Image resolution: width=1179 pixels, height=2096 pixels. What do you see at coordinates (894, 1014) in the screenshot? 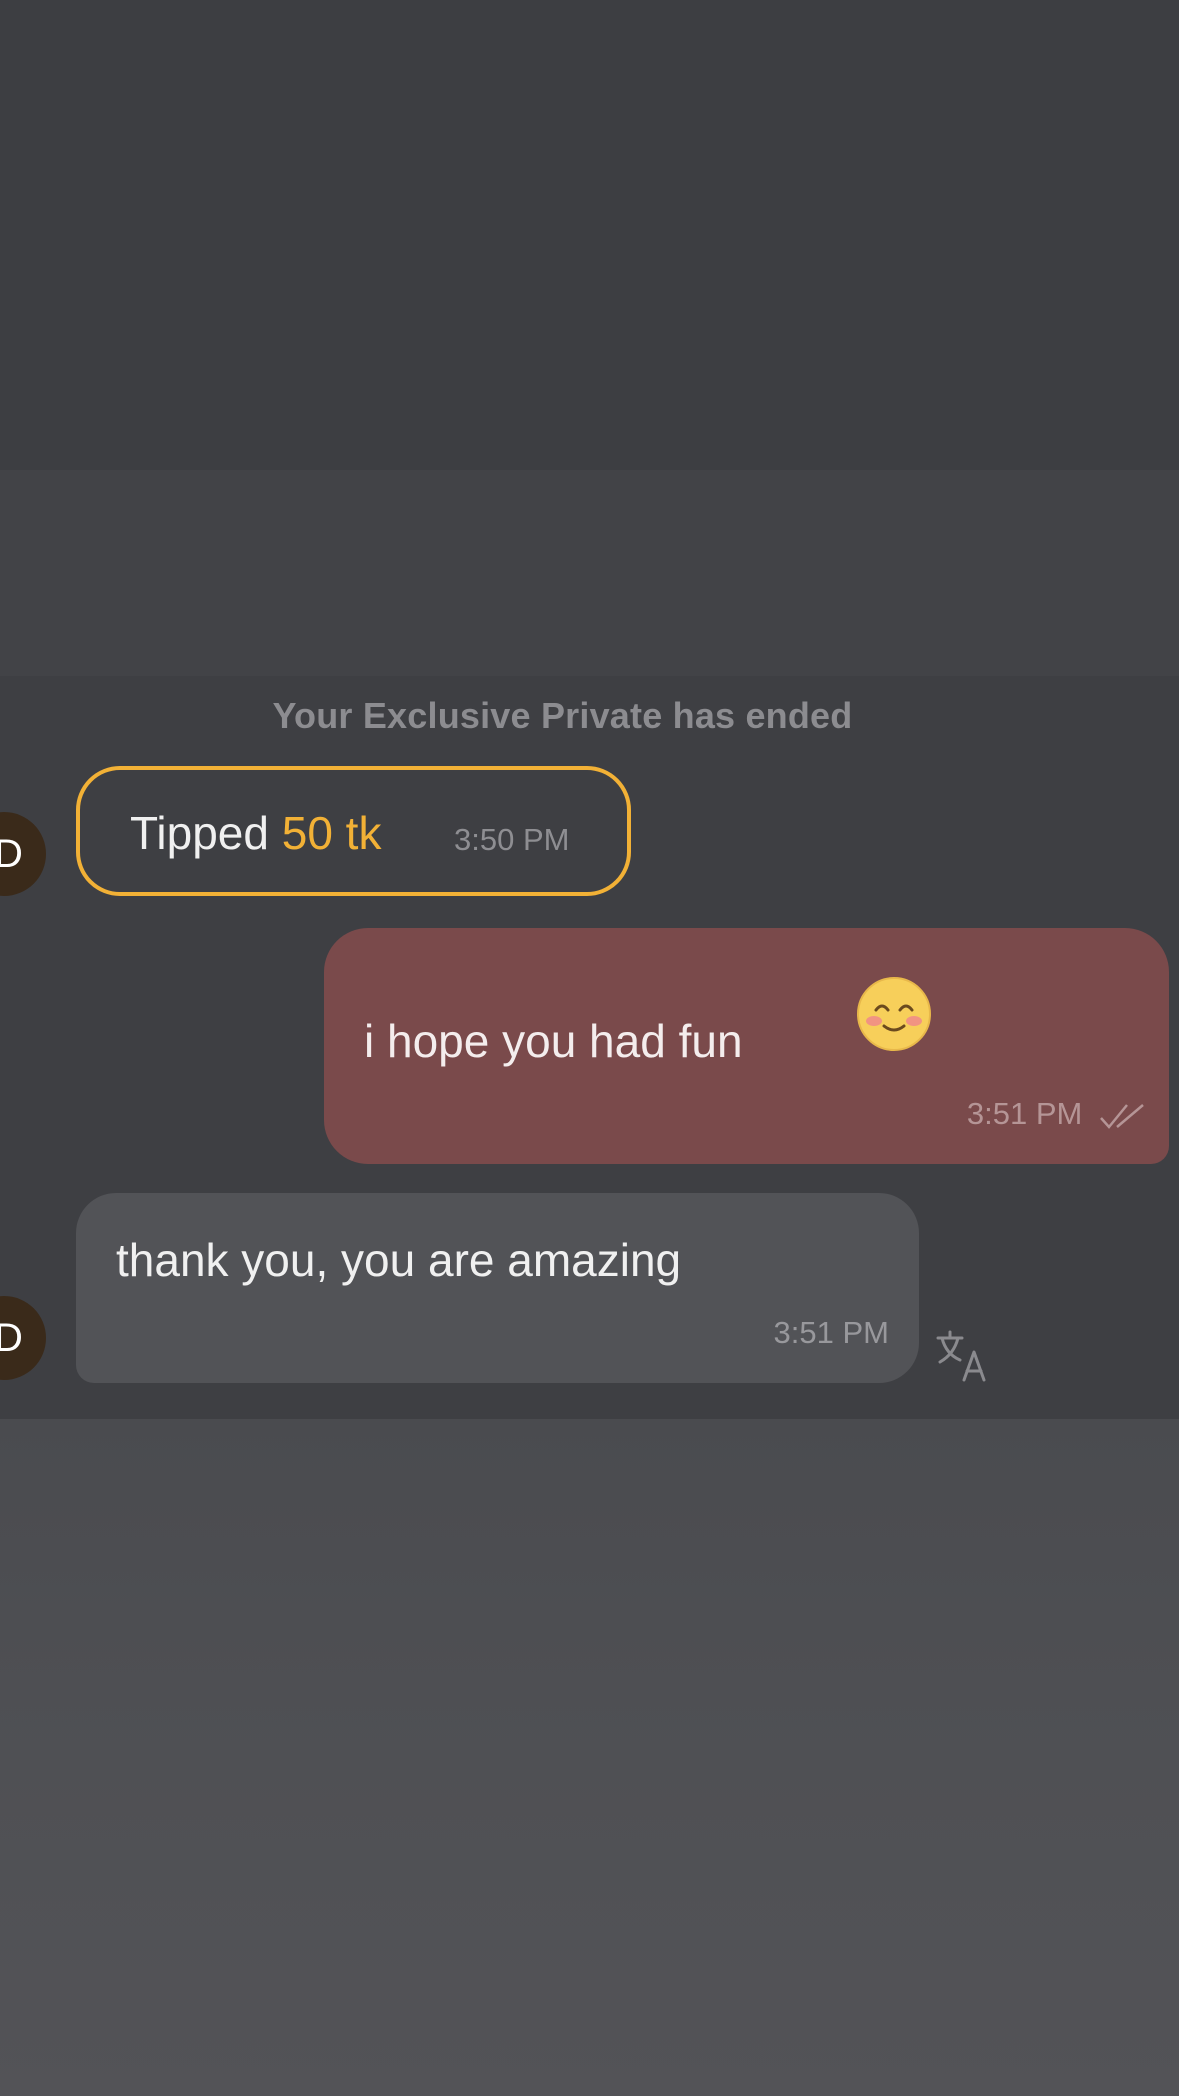
I see `smiling-face-with-blush-emoji-icon` at bounding box center [894, 1014].